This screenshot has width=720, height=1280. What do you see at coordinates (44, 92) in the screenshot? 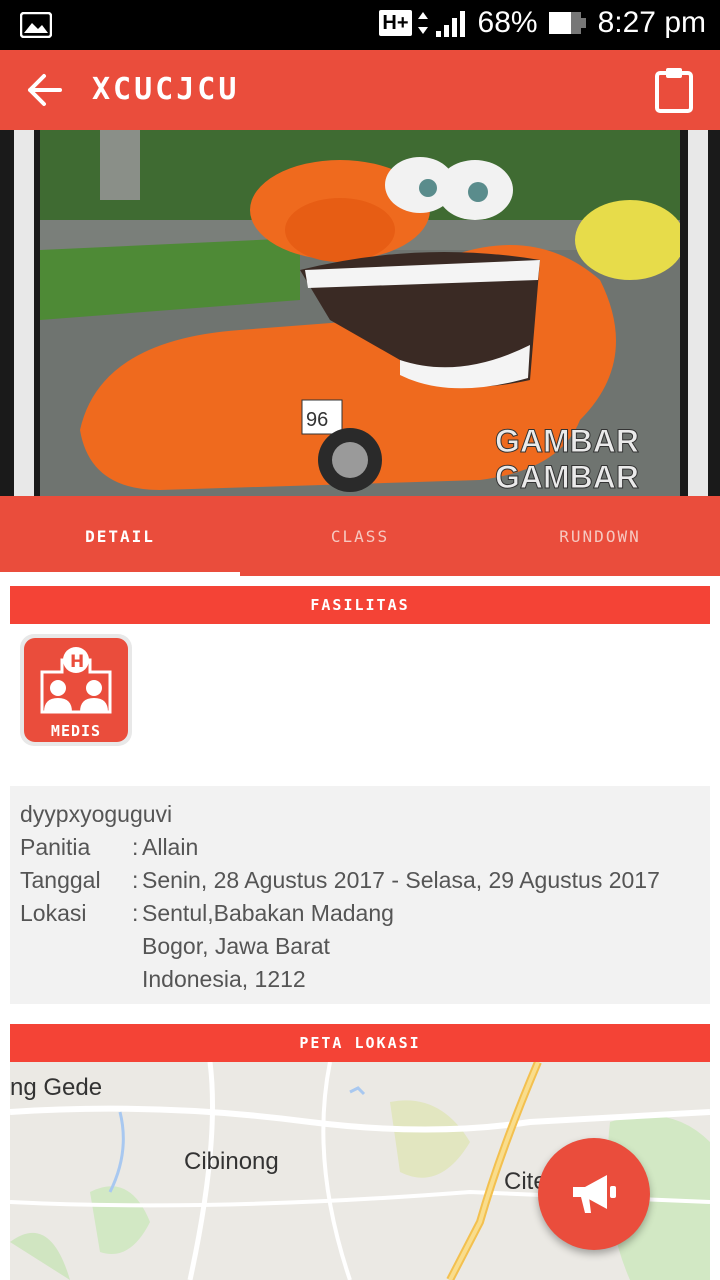
I see `back-arrow-icon` at bounding box center [44, 92].